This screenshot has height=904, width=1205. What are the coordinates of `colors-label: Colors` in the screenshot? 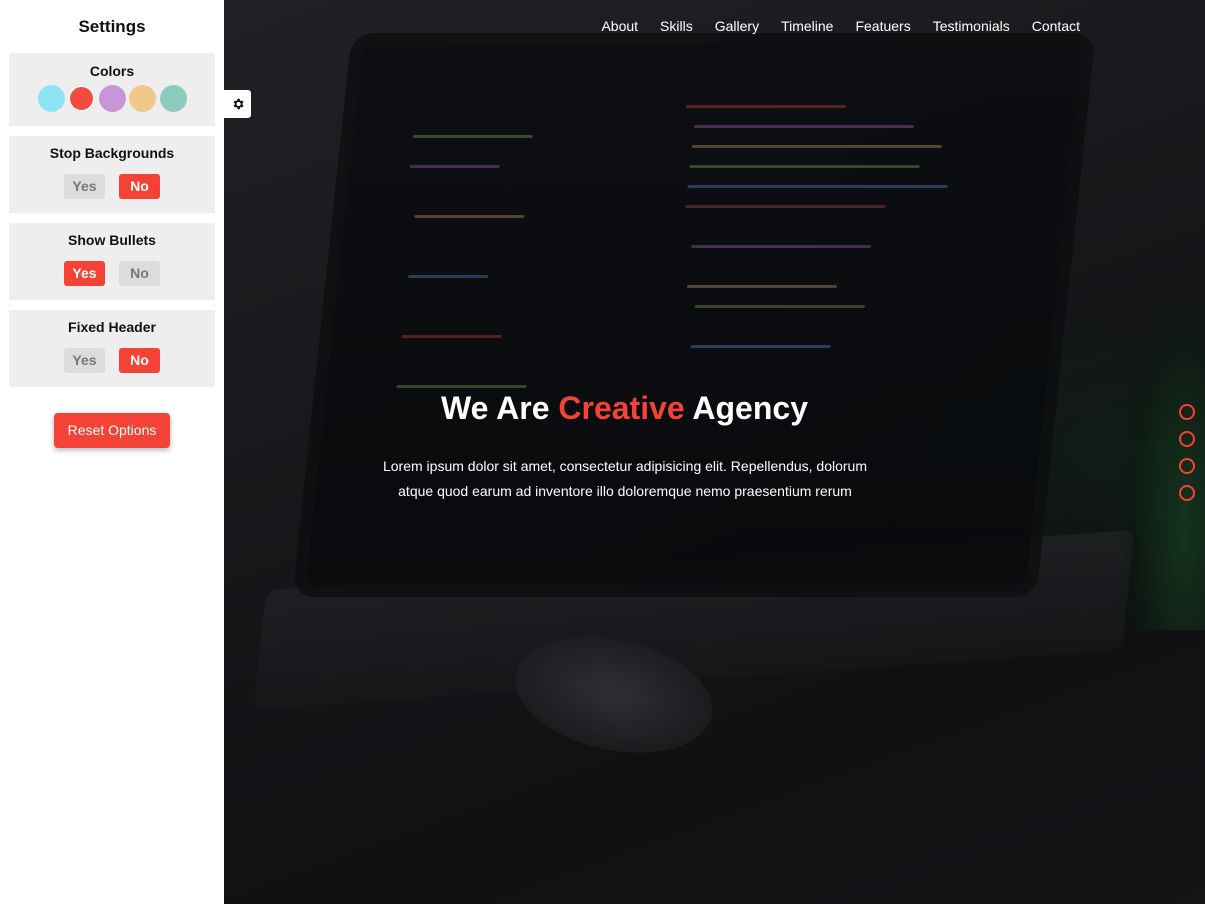 It's located at (112, 71).